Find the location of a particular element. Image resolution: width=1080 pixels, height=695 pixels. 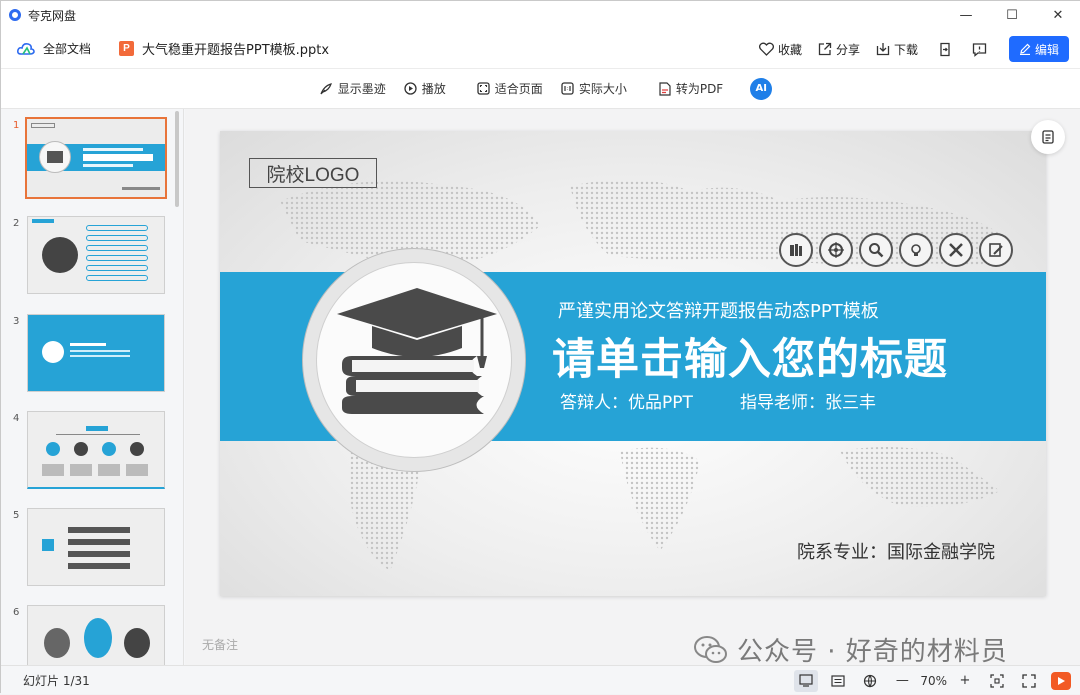

feature-icon-row is located at coordinates (899, 250).